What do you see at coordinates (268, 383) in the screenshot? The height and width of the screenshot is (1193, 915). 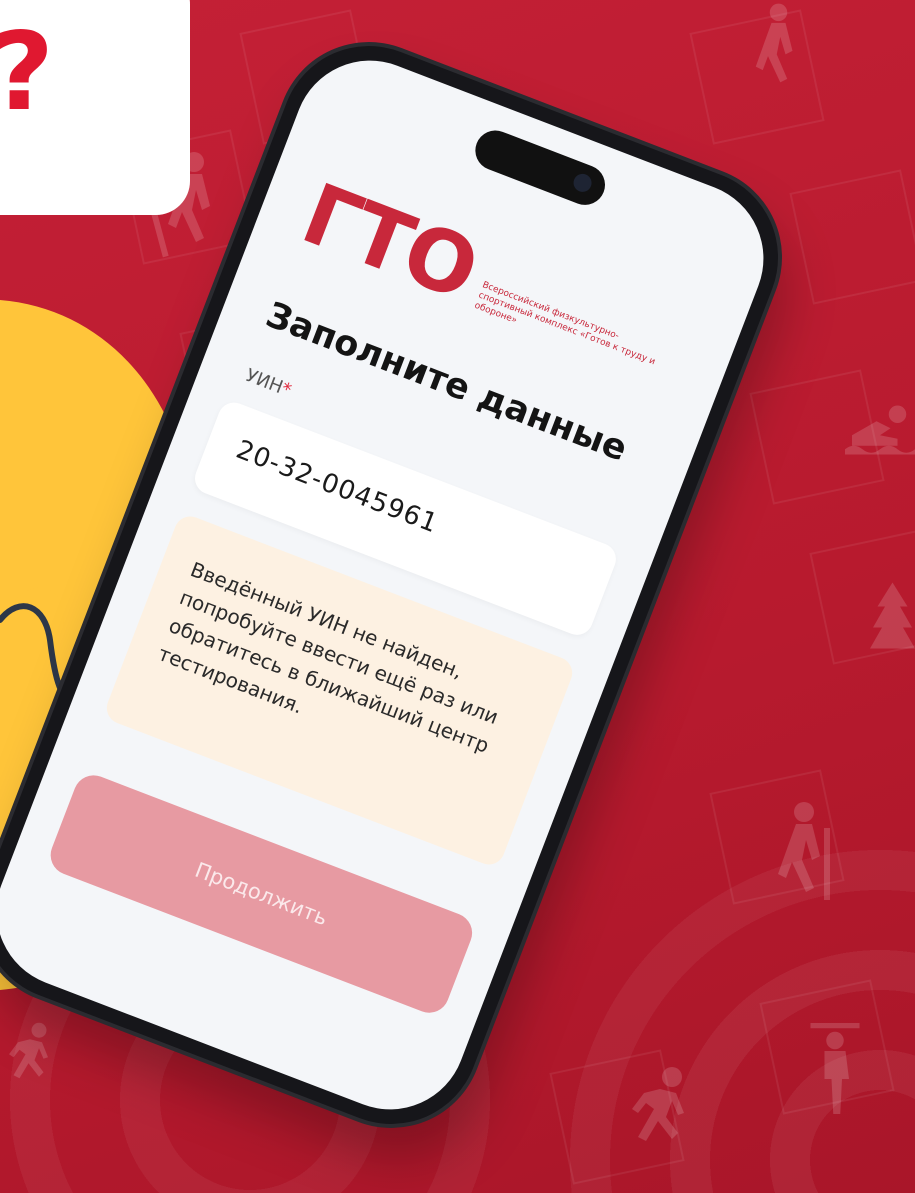 I see `uin-label: УИН*` at bounding box center [268, 383].